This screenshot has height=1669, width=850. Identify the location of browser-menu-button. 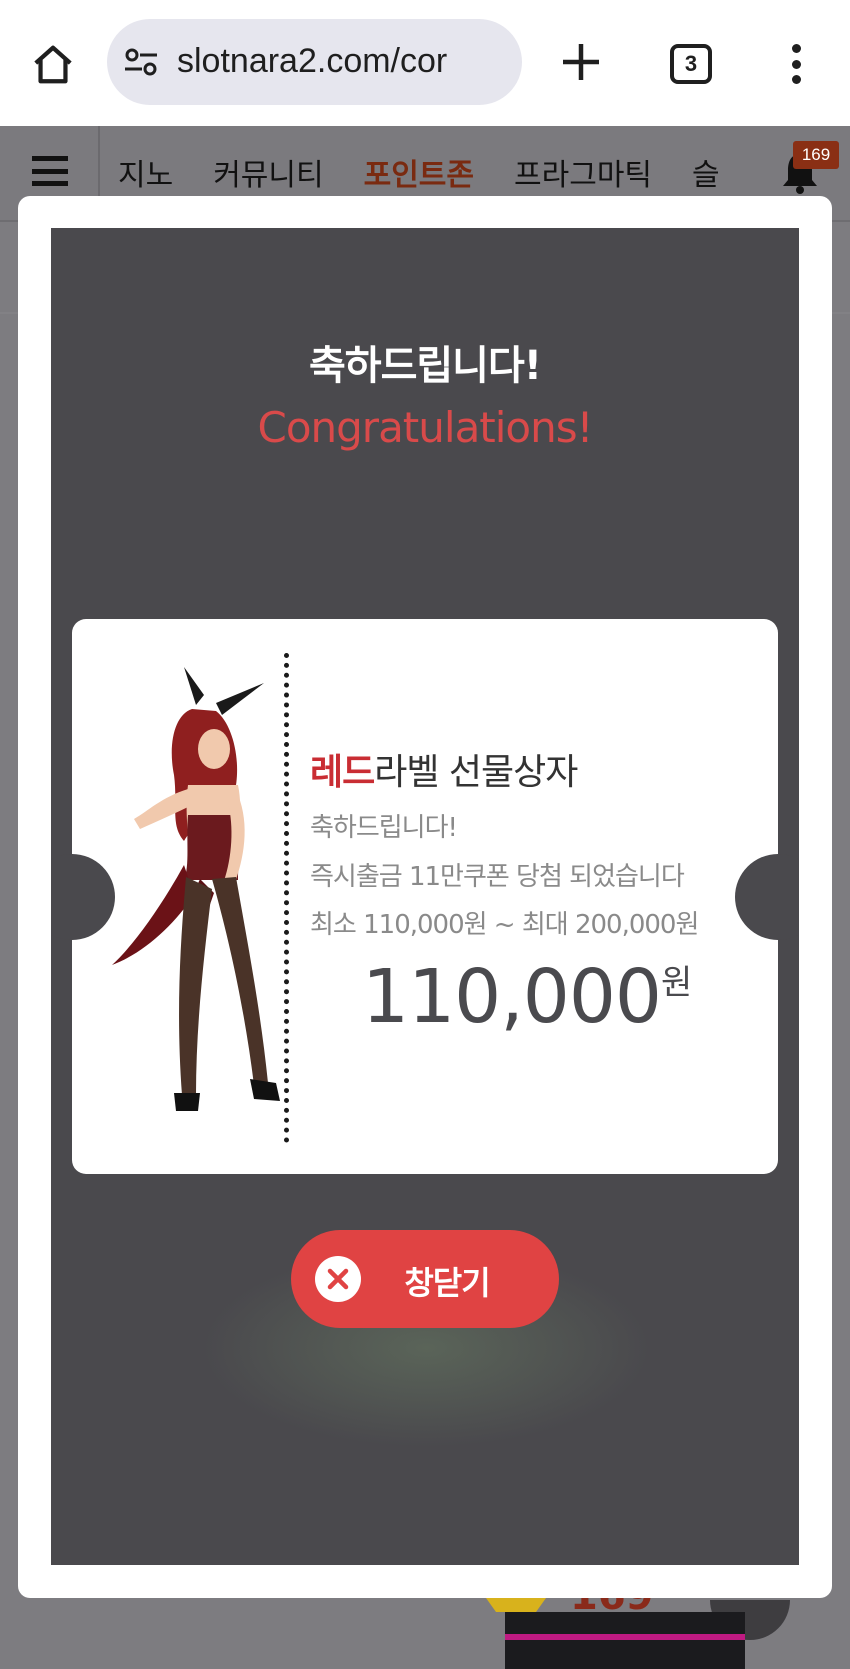
(796, 64).